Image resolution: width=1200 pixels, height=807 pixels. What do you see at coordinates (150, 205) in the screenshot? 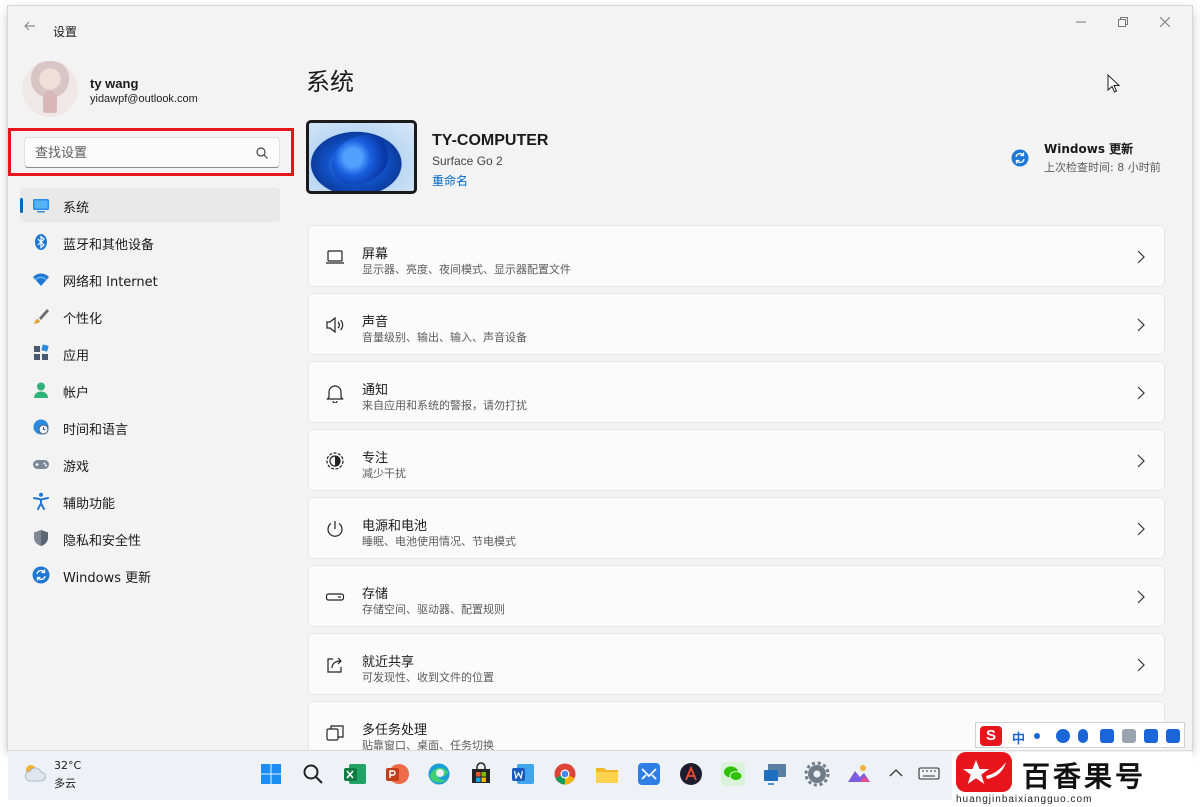
I see `sidebar-item-system: 系统` at bounding box center [150, 205].